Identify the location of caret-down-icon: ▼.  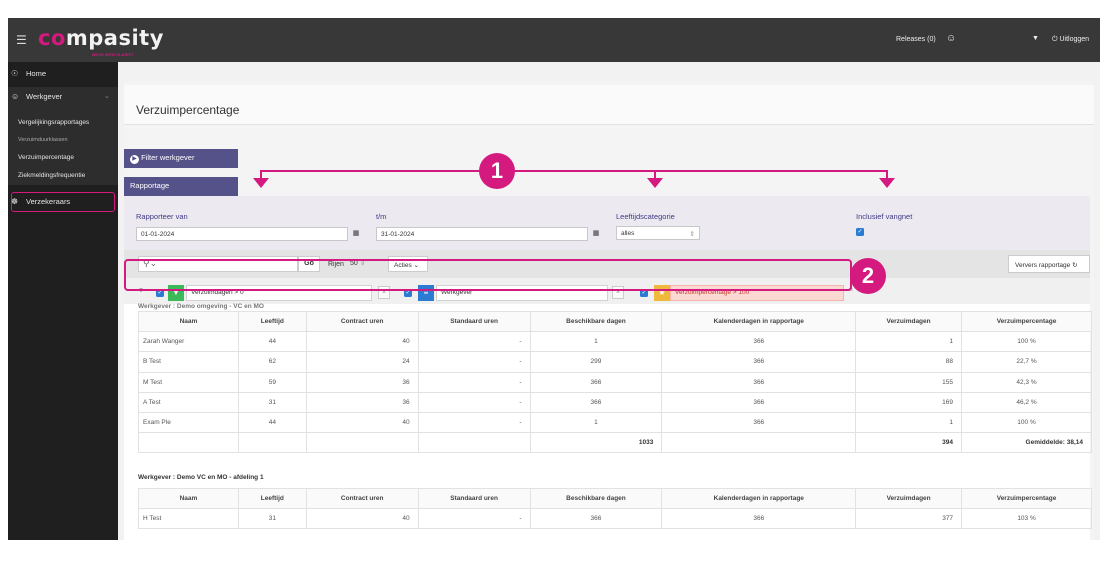
(1035, 38).